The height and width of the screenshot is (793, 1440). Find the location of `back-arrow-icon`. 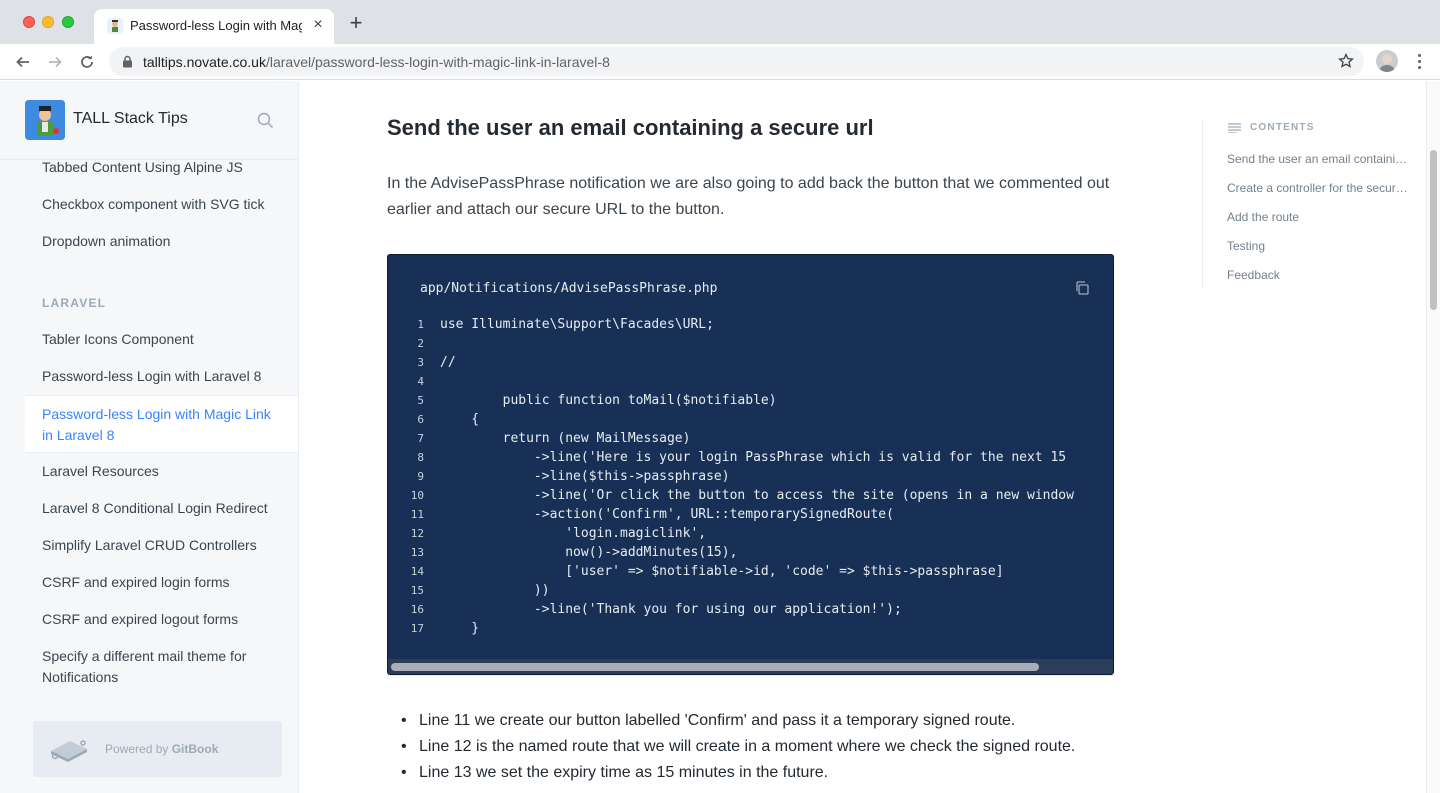

back-arrow-icon is located at coordinates (23, 62).